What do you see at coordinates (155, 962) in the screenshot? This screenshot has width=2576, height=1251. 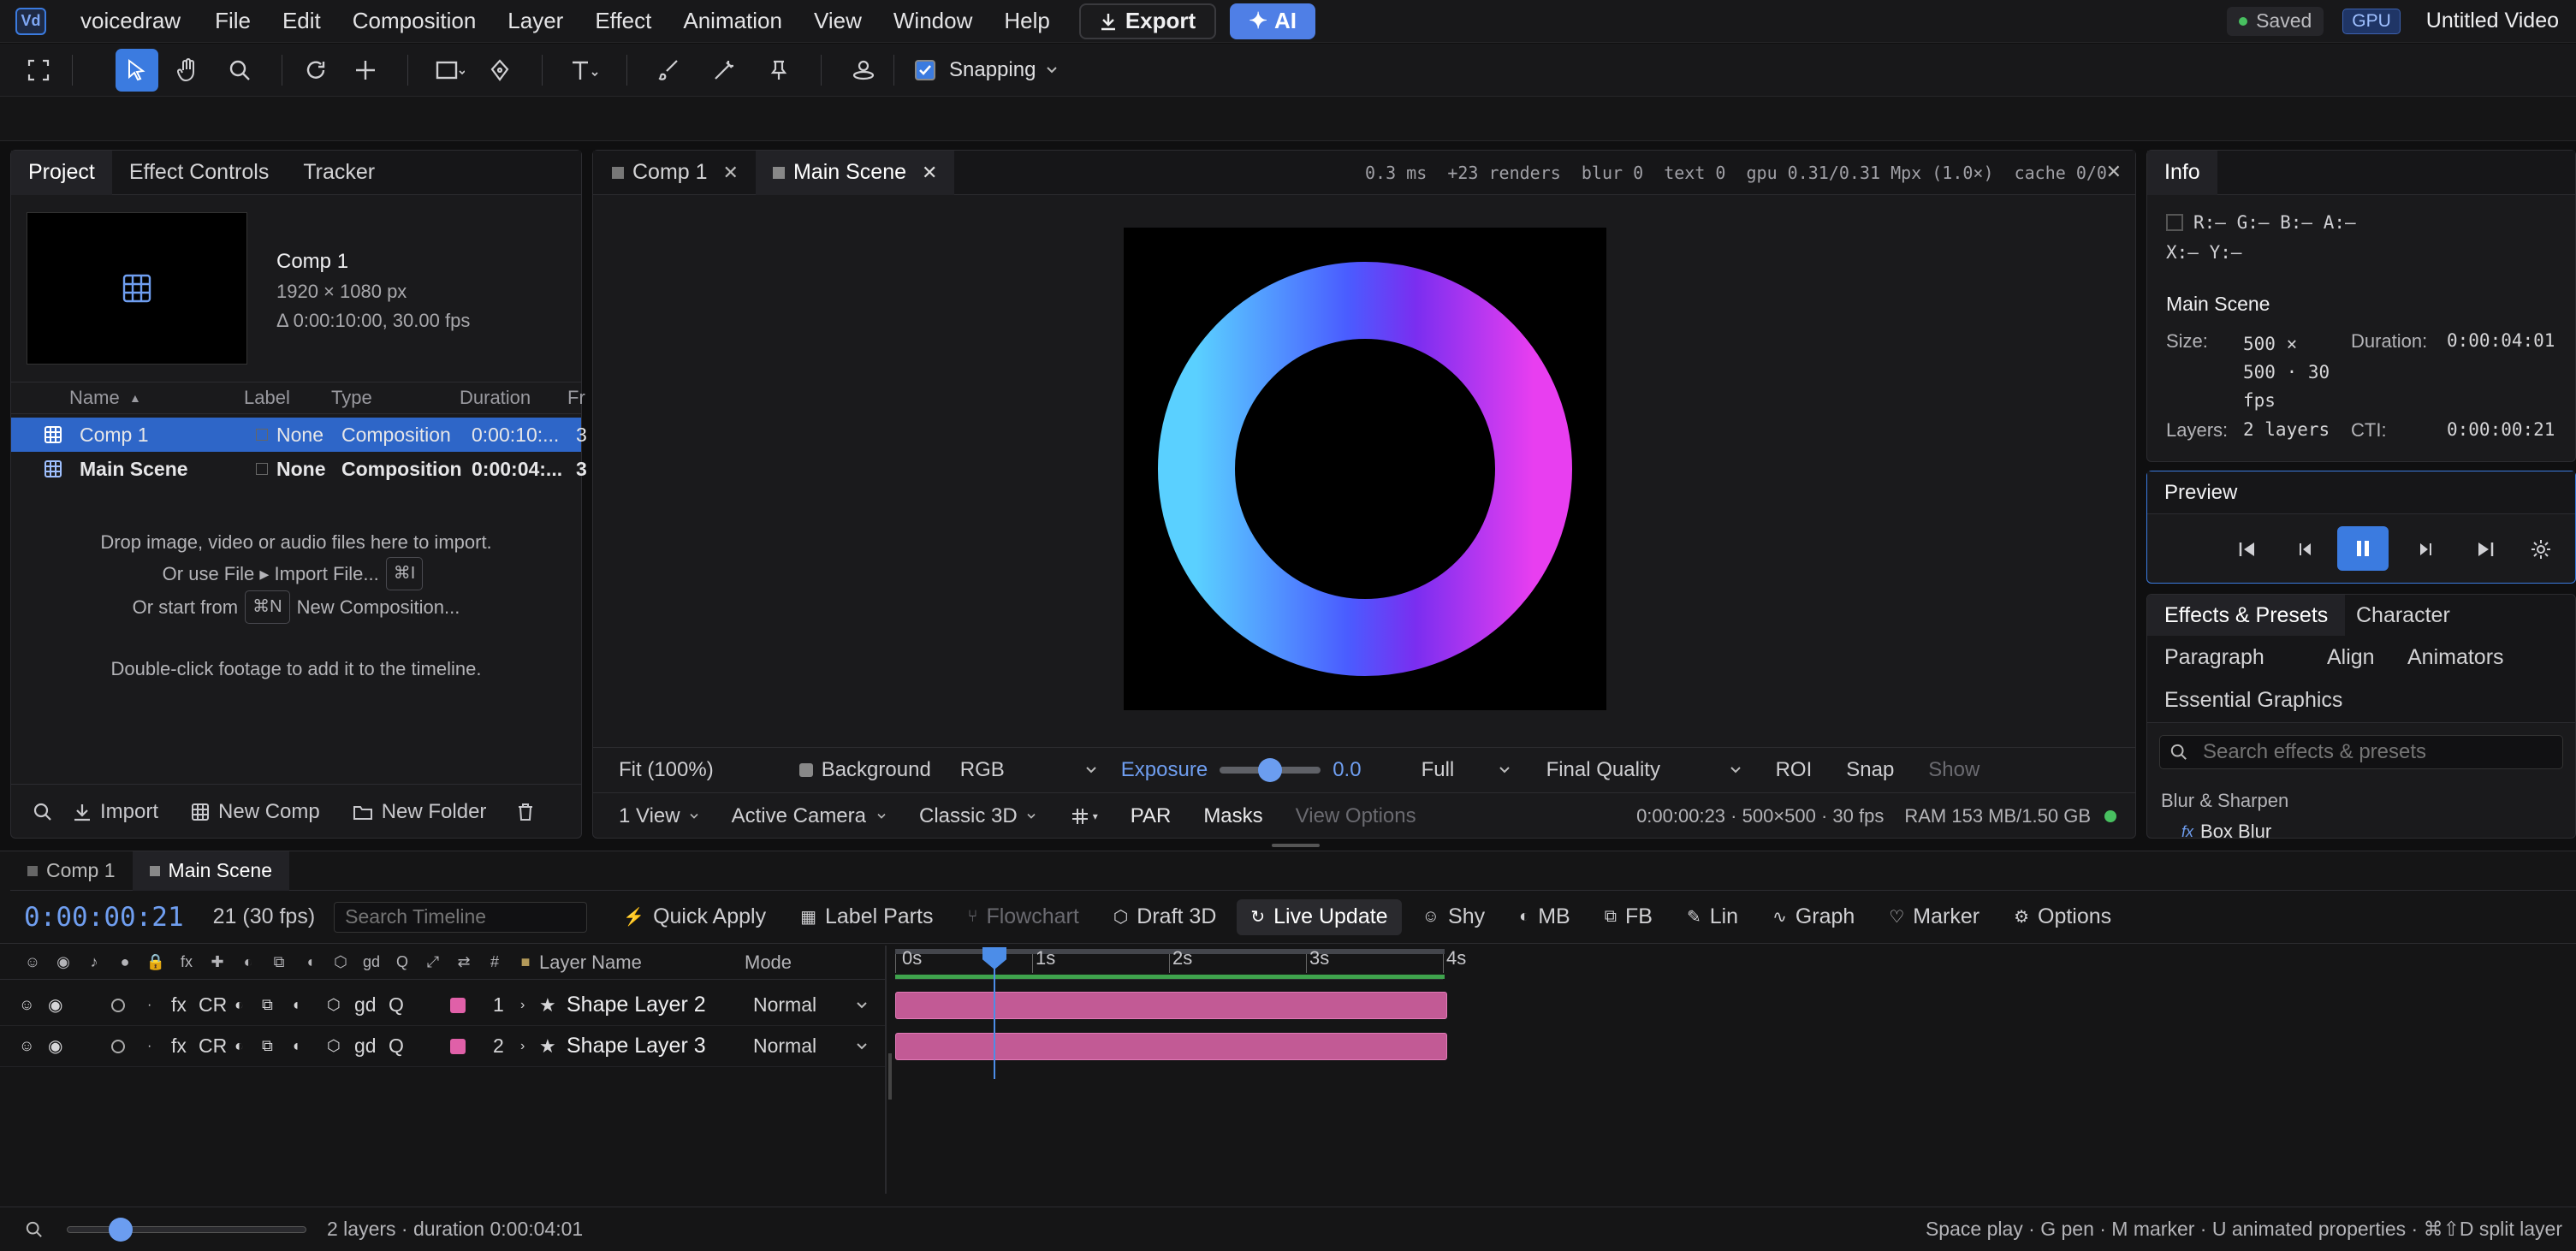 I see `lock-icon: 🔒` at bounding box center [155, 962].